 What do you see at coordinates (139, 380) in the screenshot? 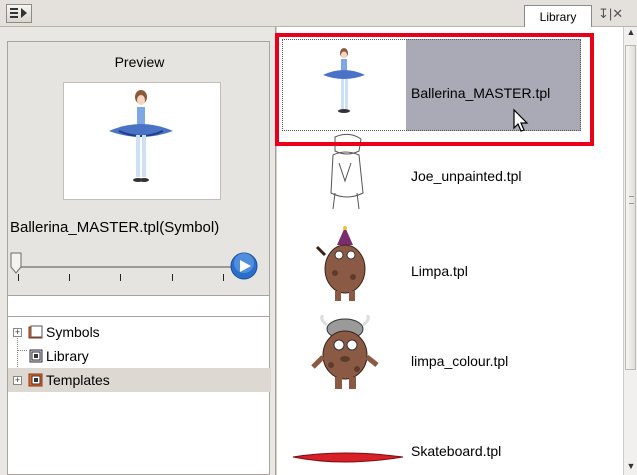
I see `tree-item-templates: + Templates` at bounding box center [139, 380].